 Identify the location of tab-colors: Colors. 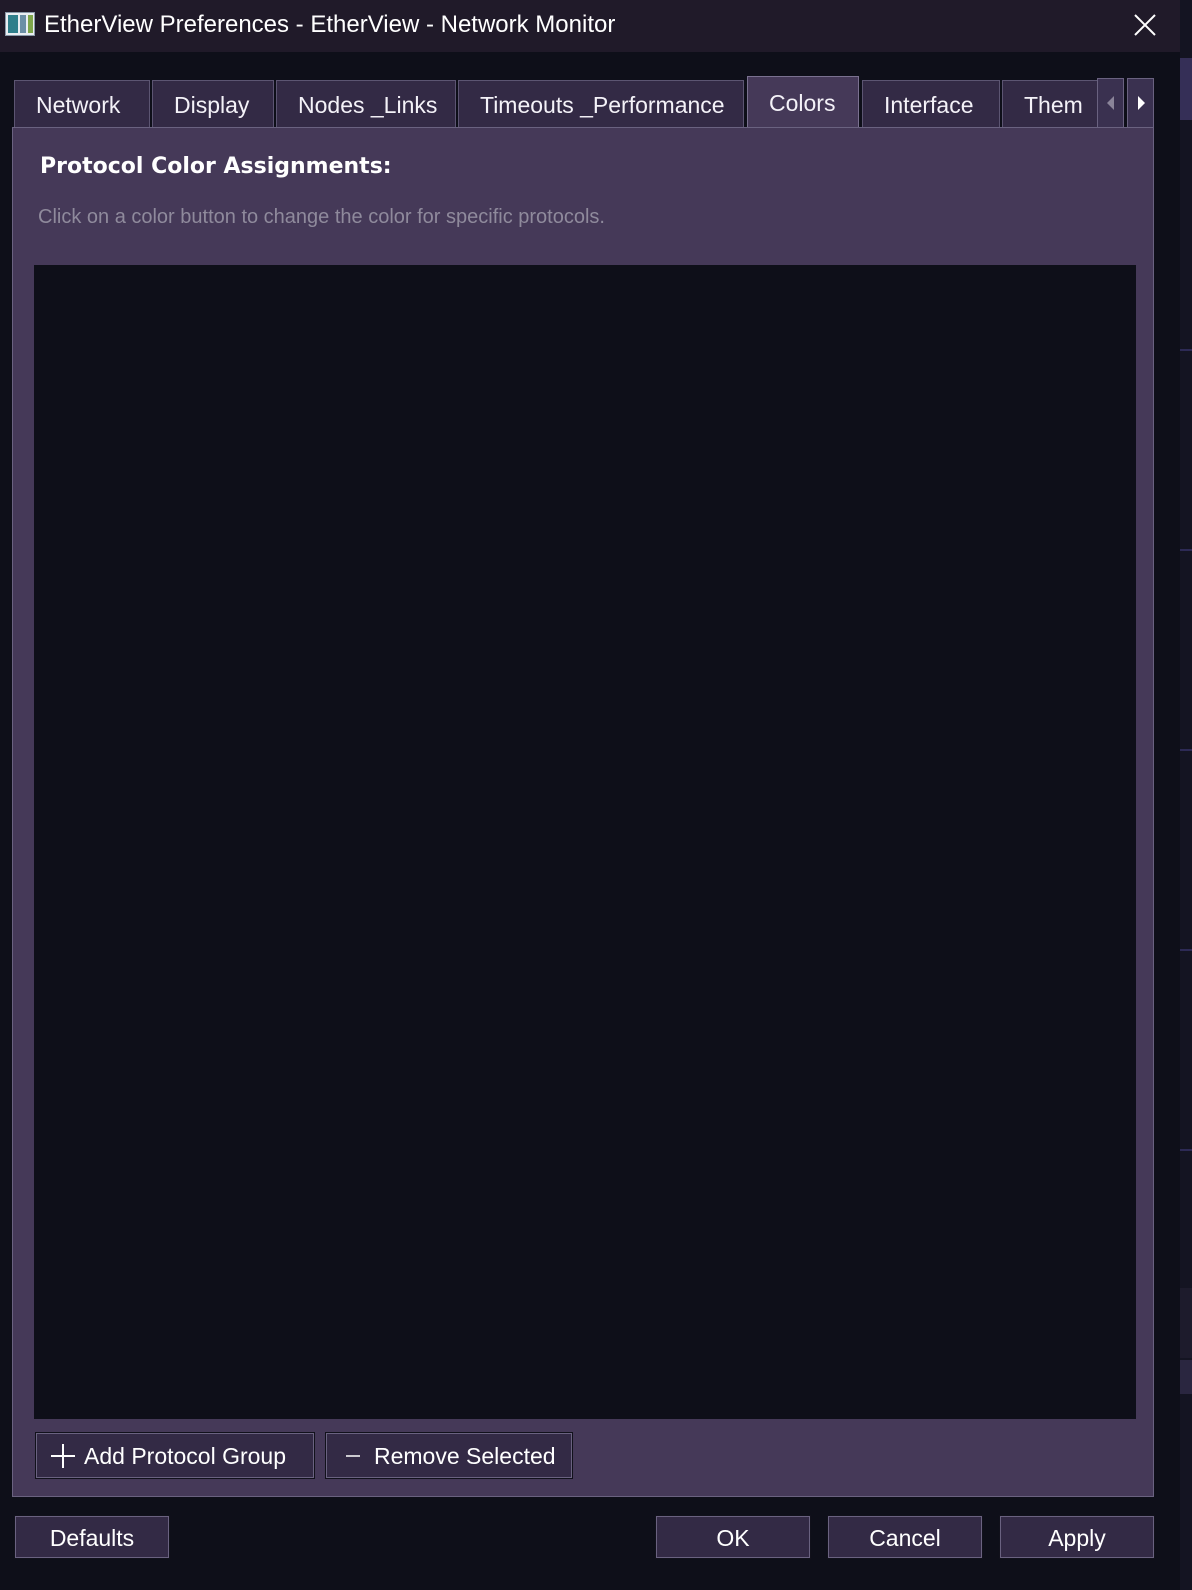
(803, 102).